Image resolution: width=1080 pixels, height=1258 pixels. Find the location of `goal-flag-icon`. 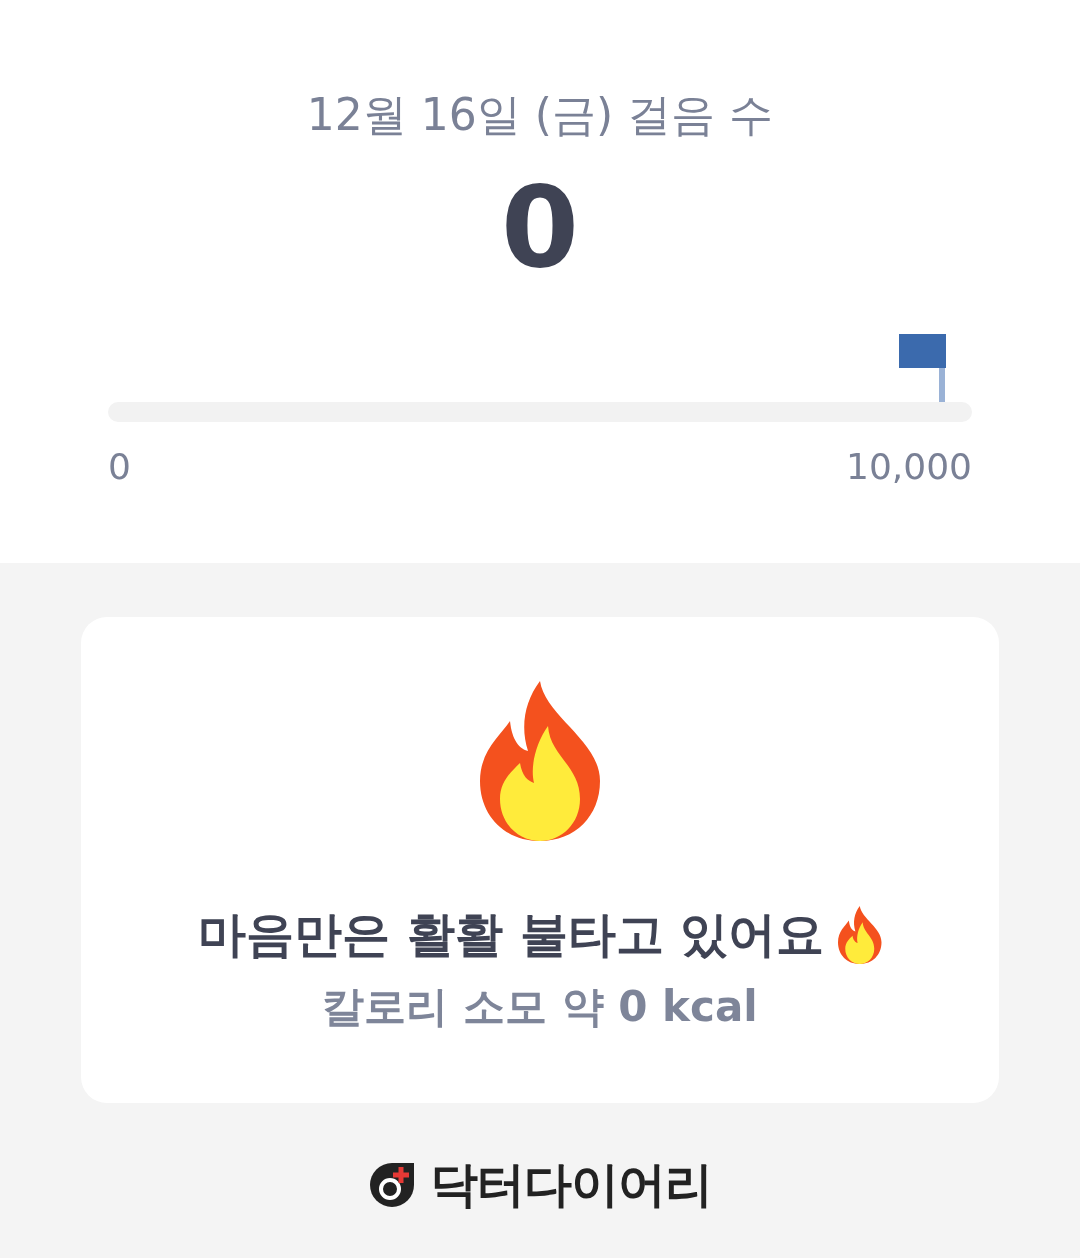

goal-flag-icon is located at coordinates (922, 368).